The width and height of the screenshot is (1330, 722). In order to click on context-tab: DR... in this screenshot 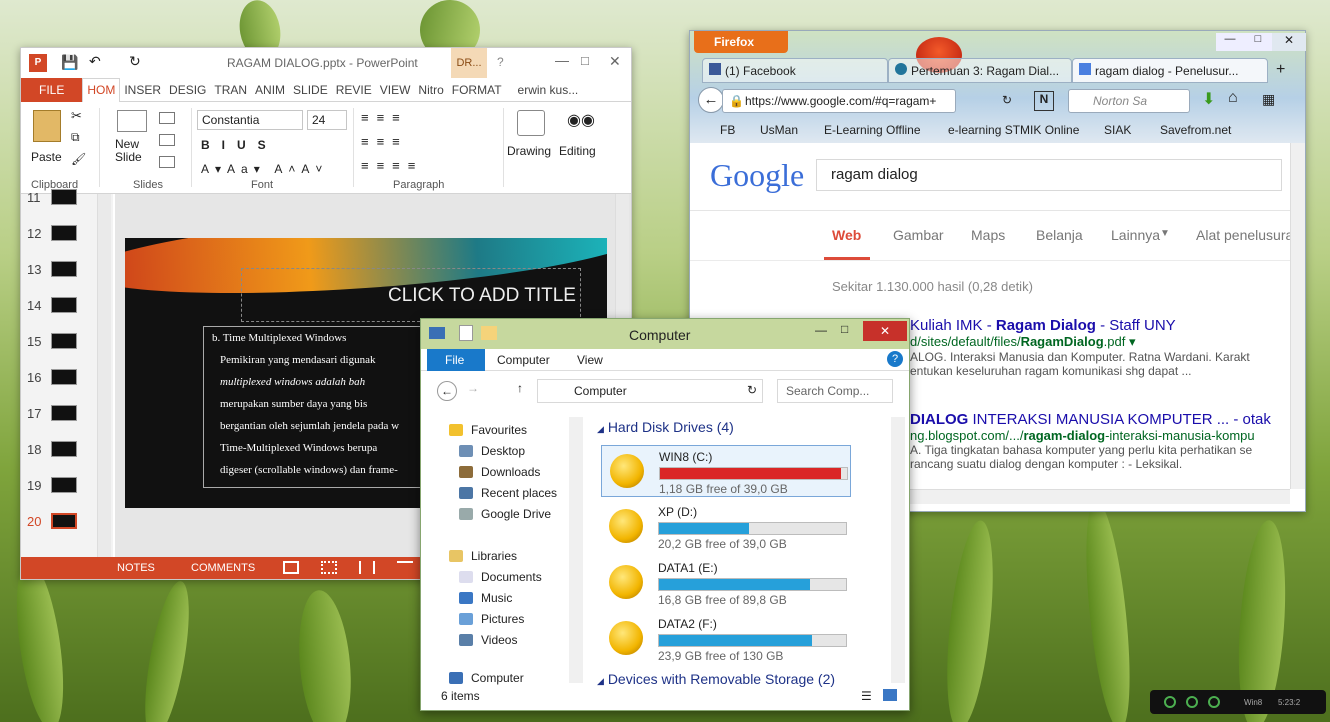, I will do `click(469, 63)`.